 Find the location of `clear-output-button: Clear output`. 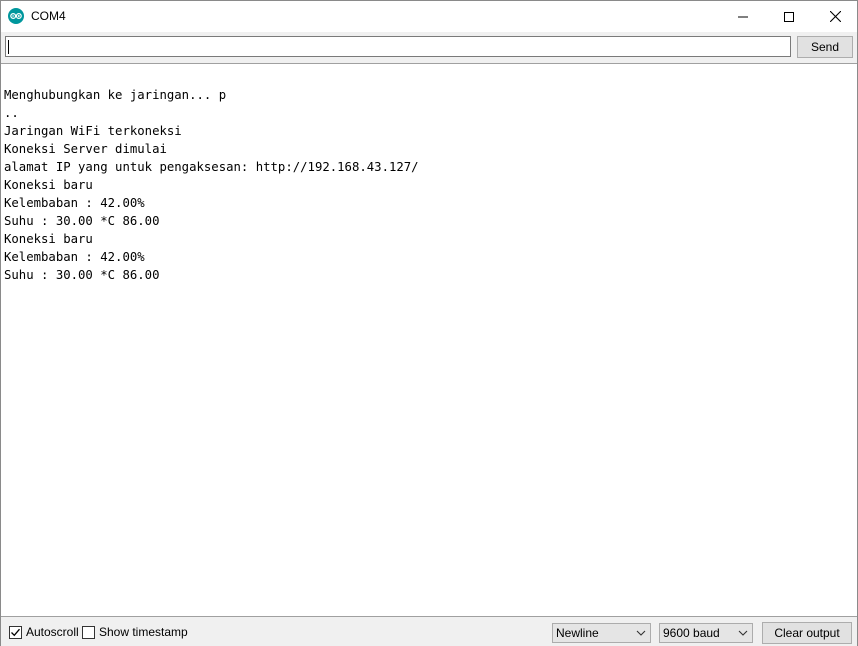

clear-output-button: Clear output is located at coordinates (807, 633).